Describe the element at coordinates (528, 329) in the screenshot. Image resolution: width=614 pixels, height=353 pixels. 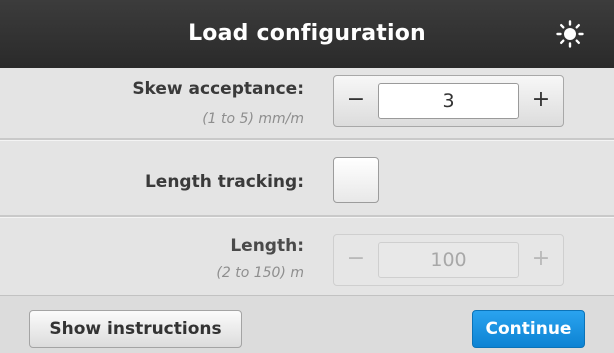
I see `continue-button: Continue` at that location.